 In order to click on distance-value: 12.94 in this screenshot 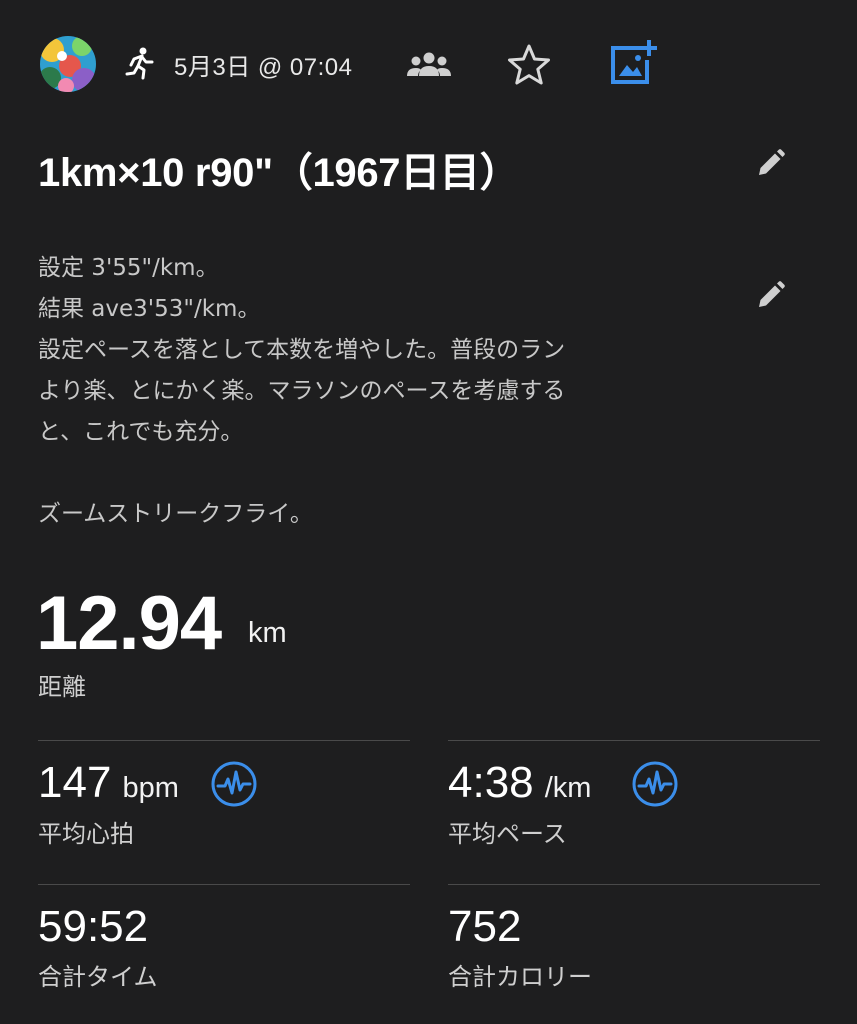, I will do `click(129, 623)`.